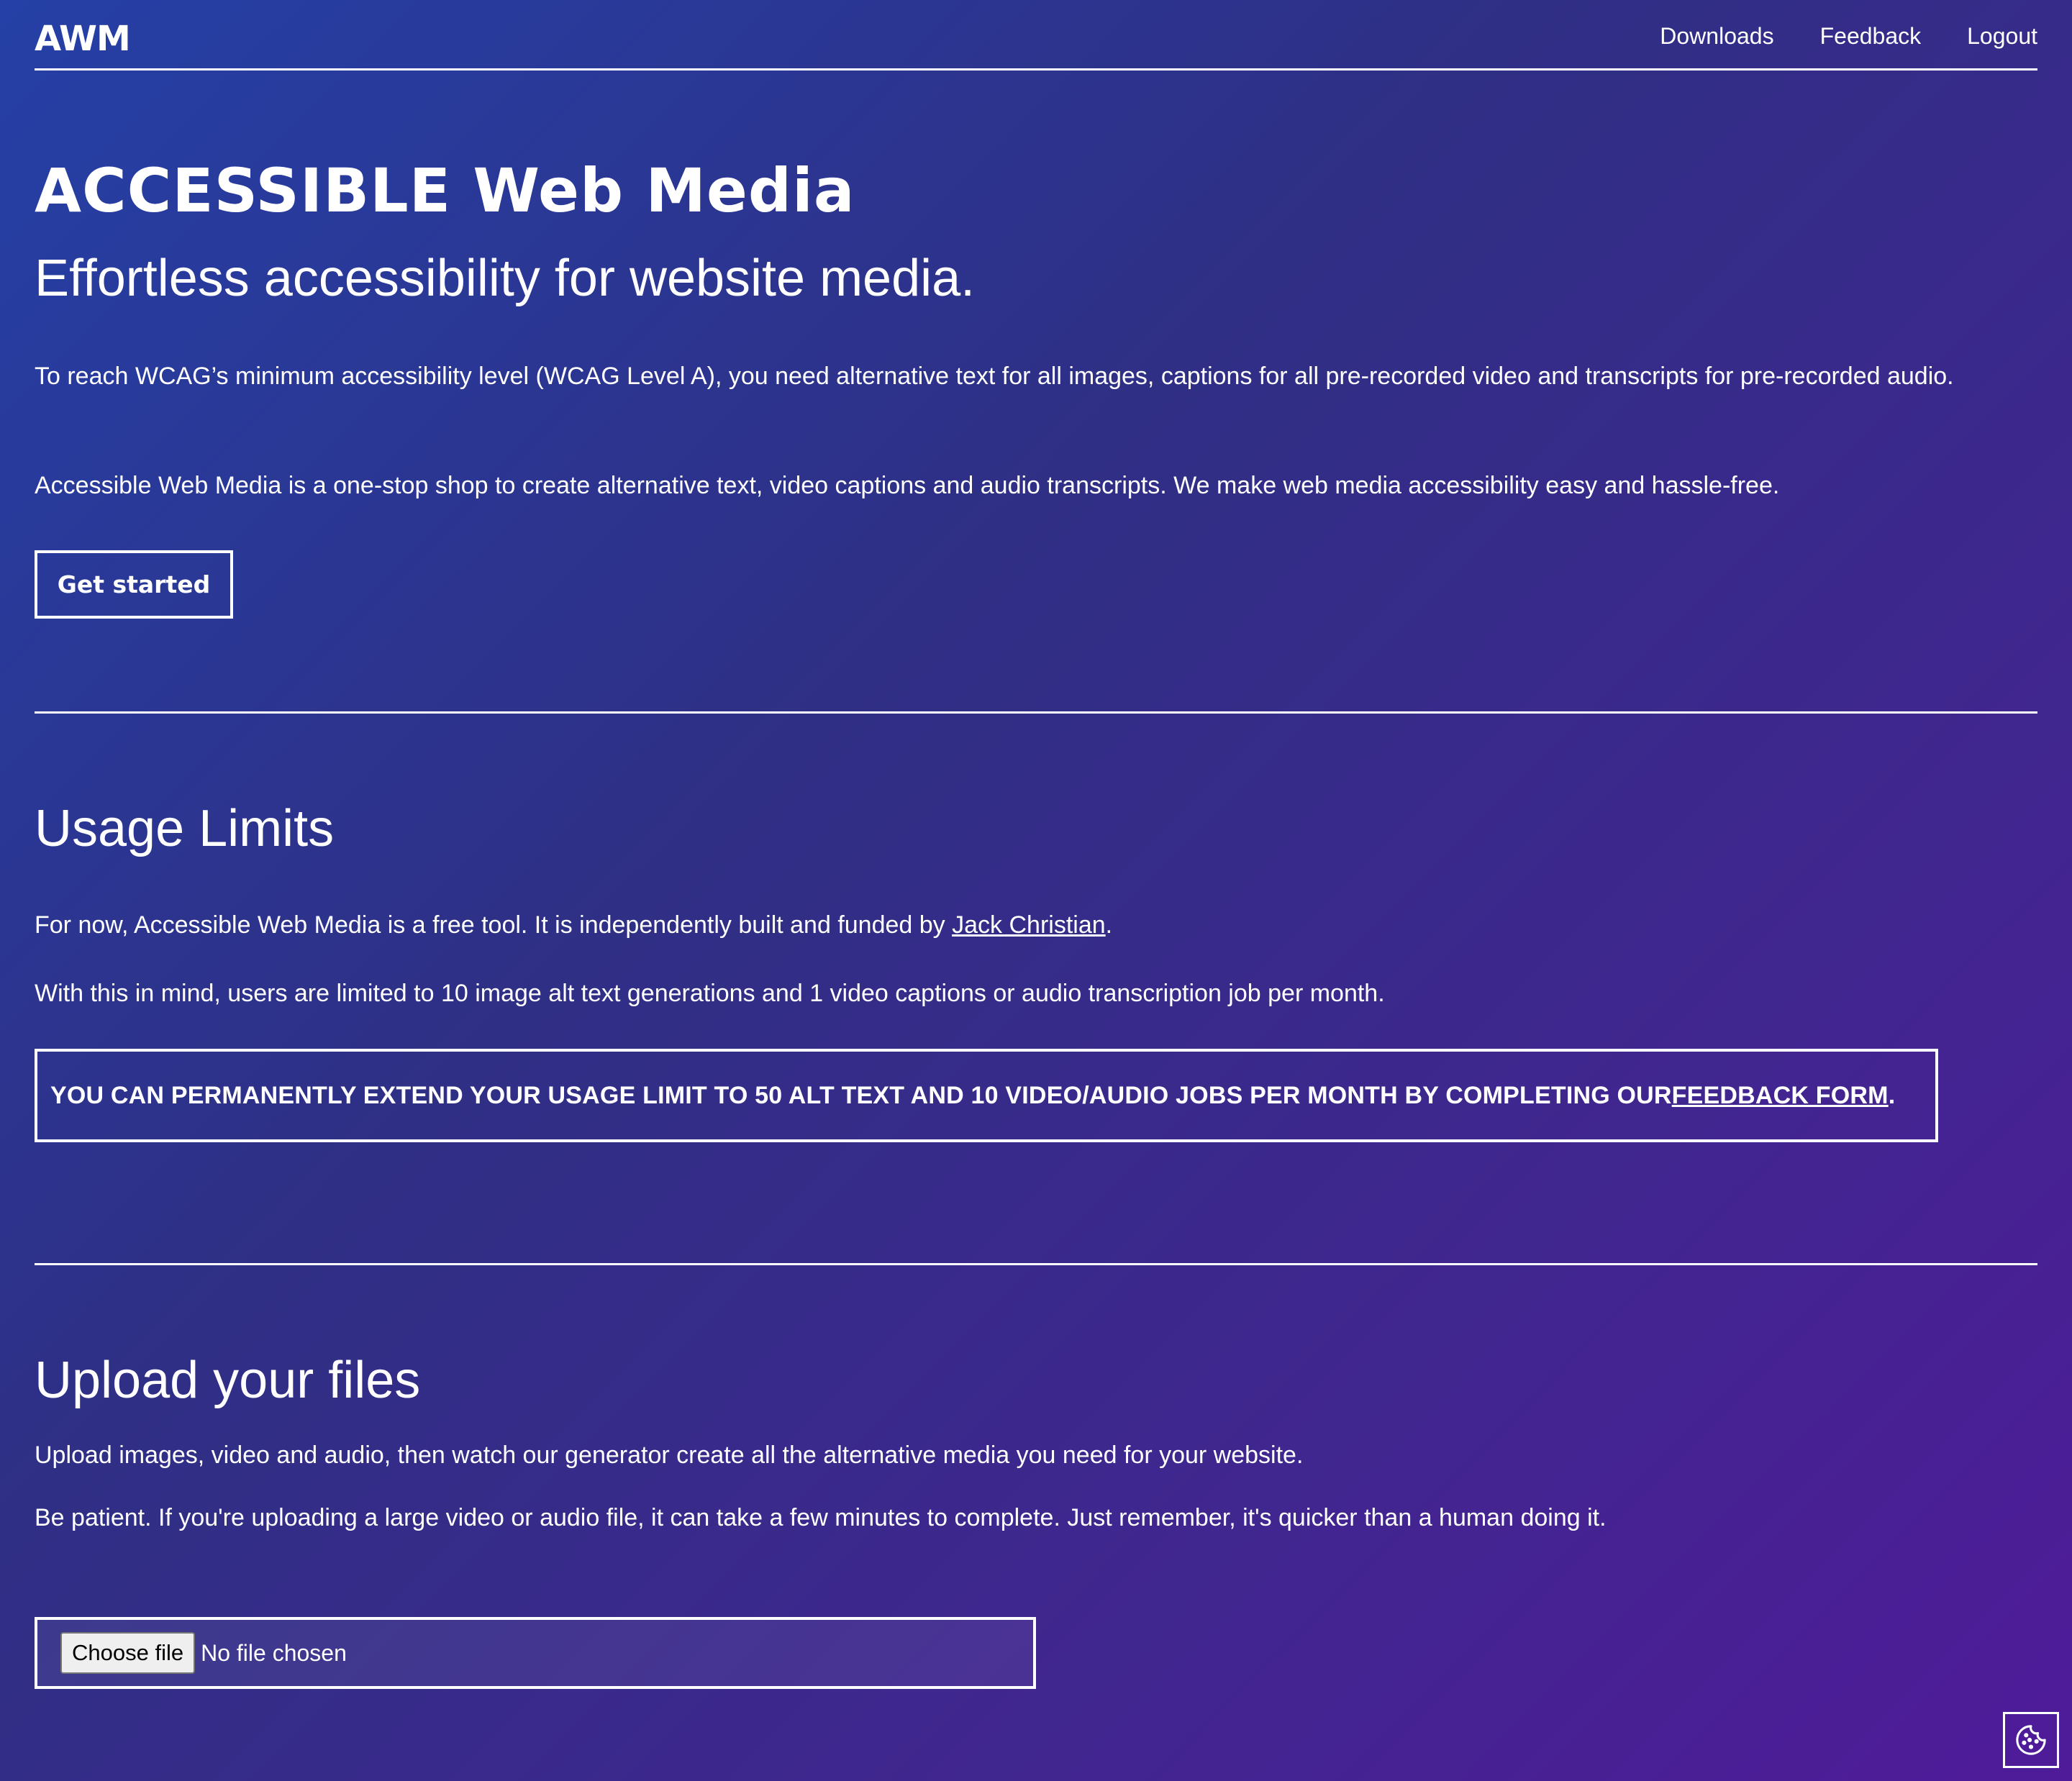 The width and height of the screenshot is (2072, 1781). Describe the element at coordinates (445, 190) in the screenshot. I see `brand-title: ACCESSIBLE Web Media` at that location.